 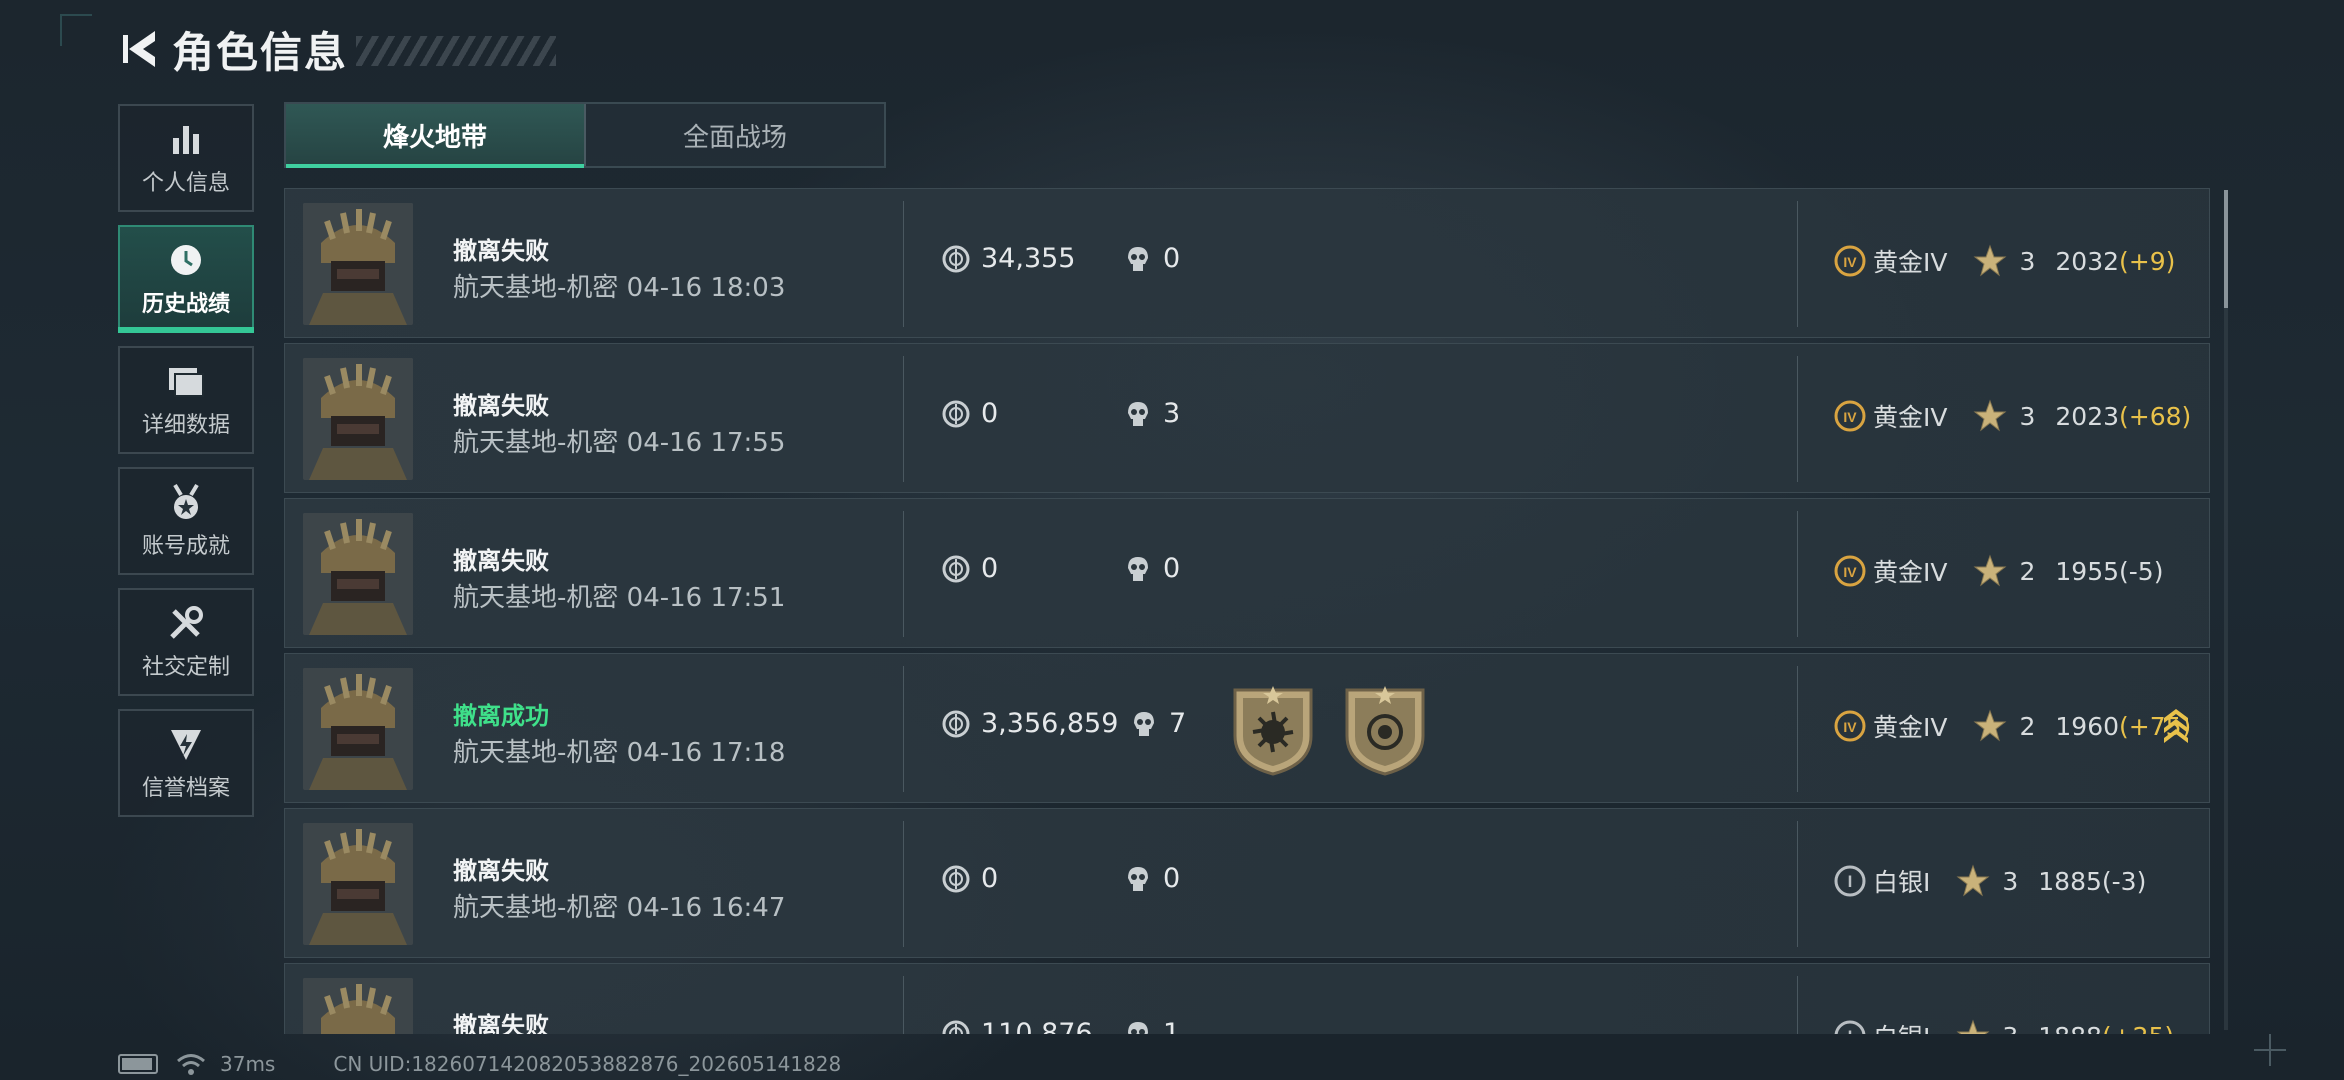 I want to click on kills-value: 3, so click(x=1172, y=413).